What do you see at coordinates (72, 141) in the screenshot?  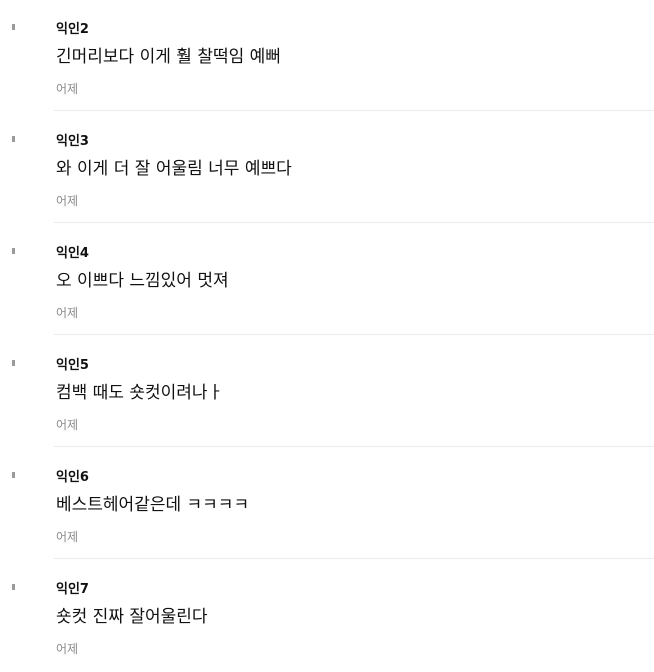 I see `comment-author: 익인3` at bounding box center [72, 141].